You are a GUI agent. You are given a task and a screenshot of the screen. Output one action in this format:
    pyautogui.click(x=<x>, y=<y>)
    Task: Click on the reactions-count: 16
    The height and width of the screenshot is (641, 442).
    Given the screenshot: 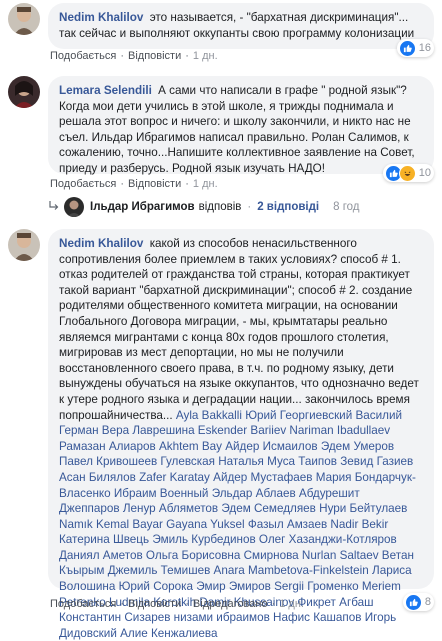 What is the action you would take?
    pyautogui.click(x=424, y=48)
    